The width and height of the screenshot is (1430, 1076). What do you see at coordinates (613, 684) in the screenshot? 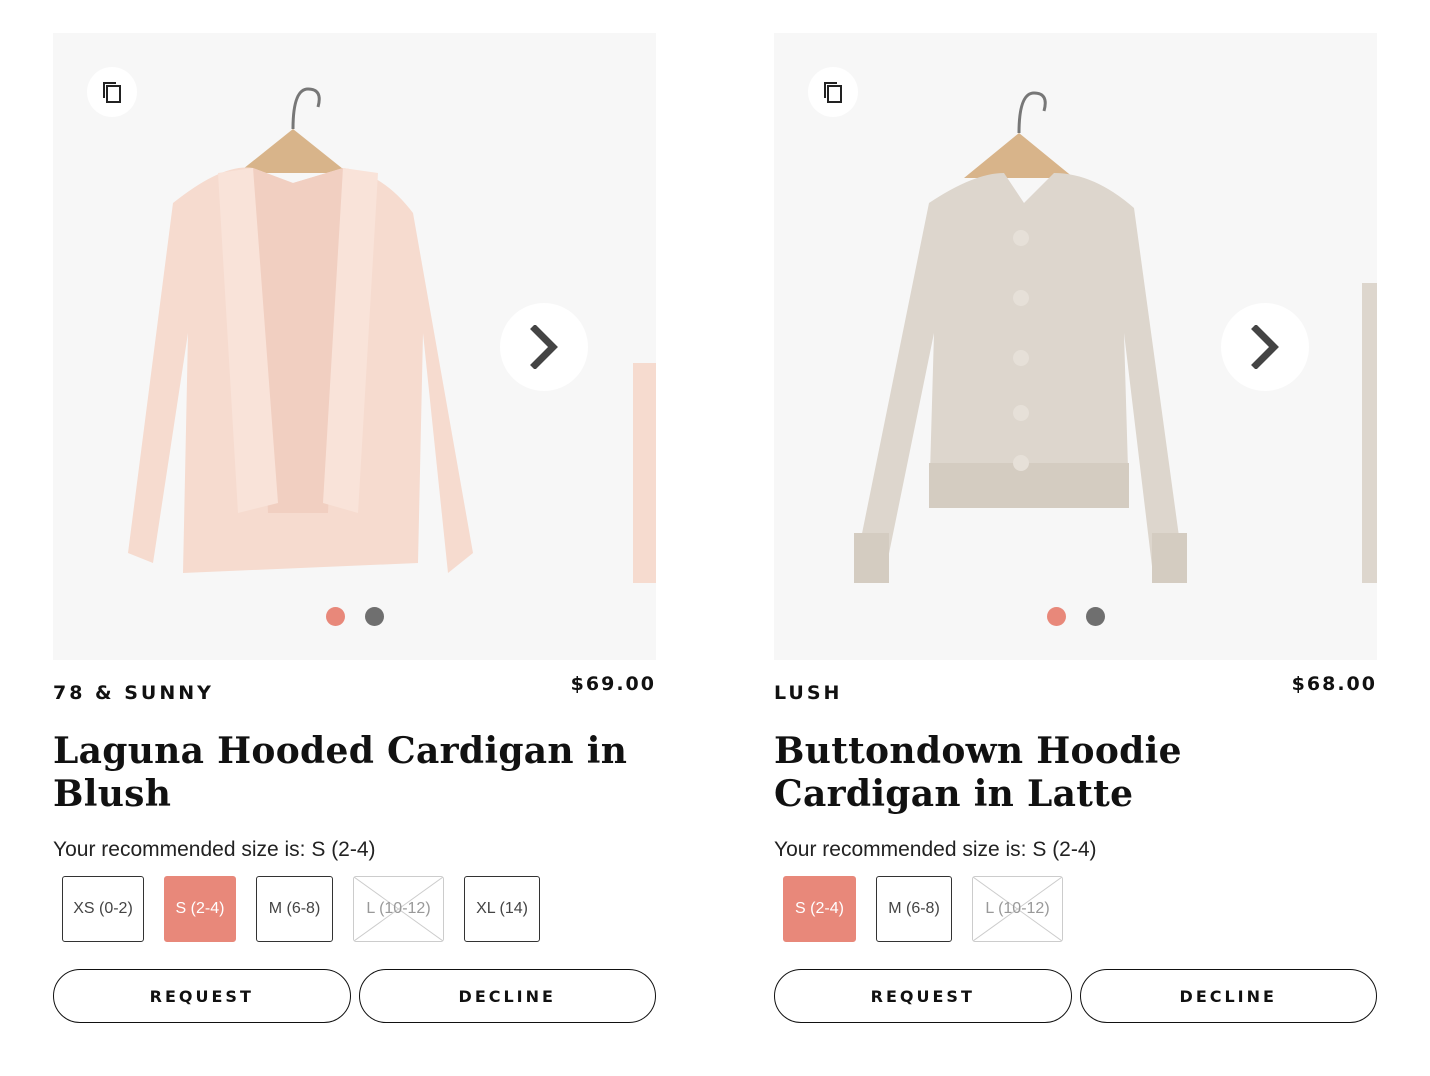
I see `price: $69.00` at bounding box center [613, 684].